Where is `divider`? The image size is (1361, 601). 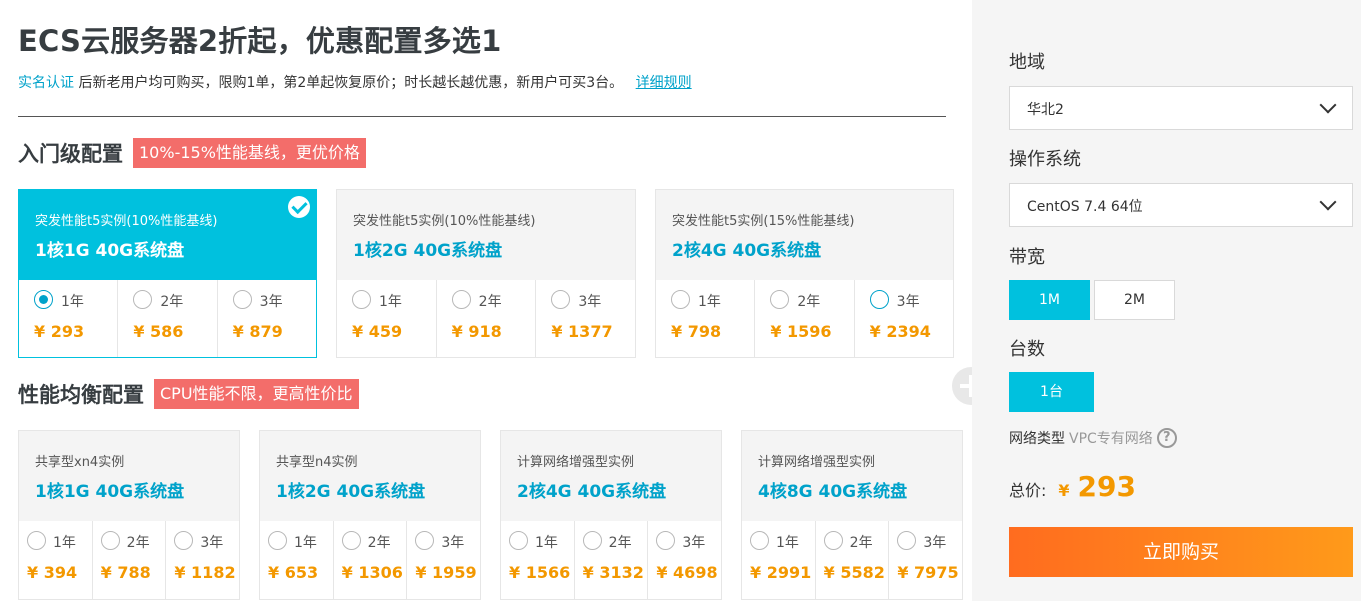
divider is located at coordinates (482, 116).